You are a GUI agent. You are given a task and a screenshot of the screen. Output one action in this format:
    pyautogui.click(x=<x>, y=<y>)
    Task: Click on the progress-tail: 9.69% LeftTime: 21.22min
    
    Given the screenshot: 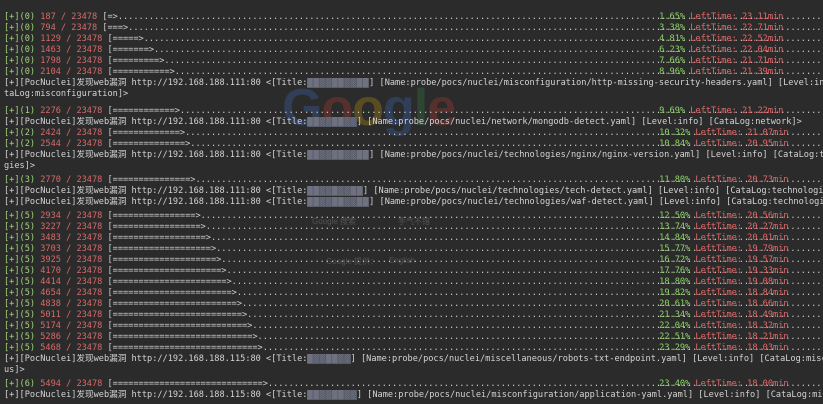 What is the action you would take?
    pyautogui.click(x=718, y=111)
    